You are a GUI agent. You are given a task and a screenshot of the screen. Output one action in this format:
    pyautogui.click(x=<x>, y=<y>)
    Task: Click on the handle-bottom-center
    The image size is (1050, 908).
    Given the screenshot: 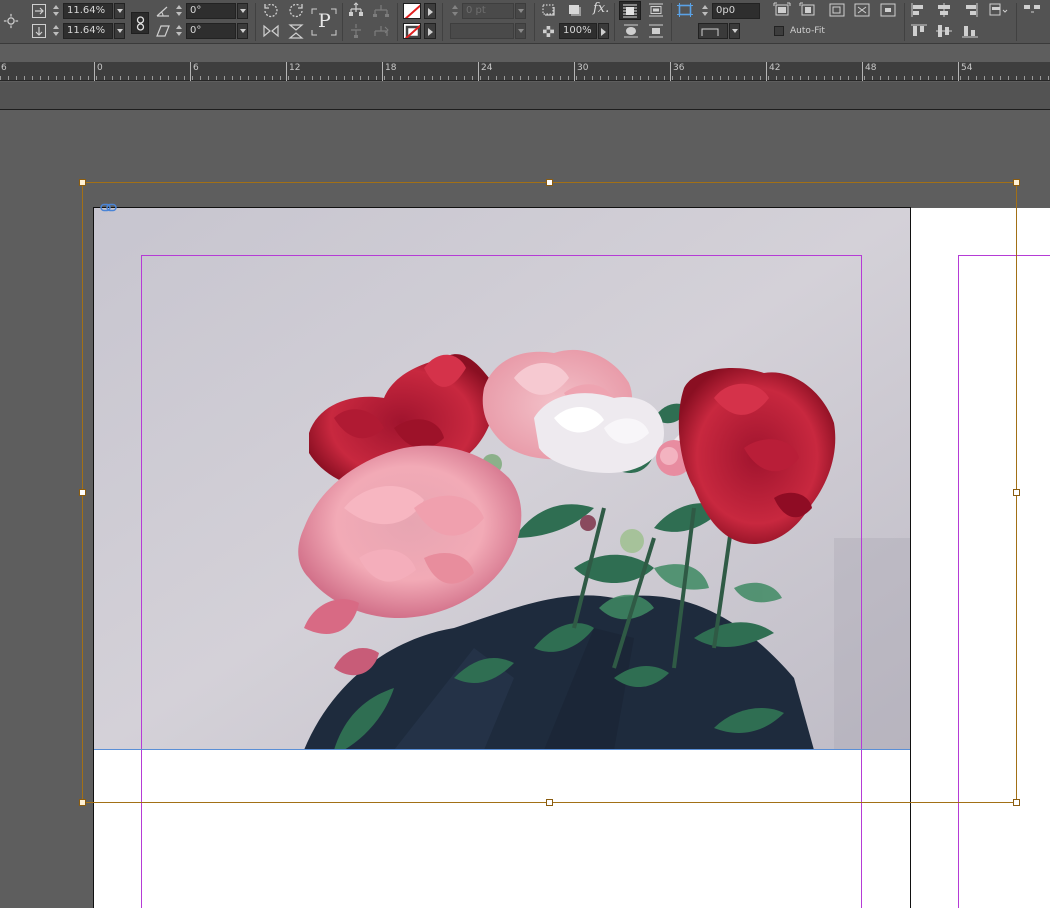 What is the action you would take?
    pyautogui.click(x=549, y=802)
    